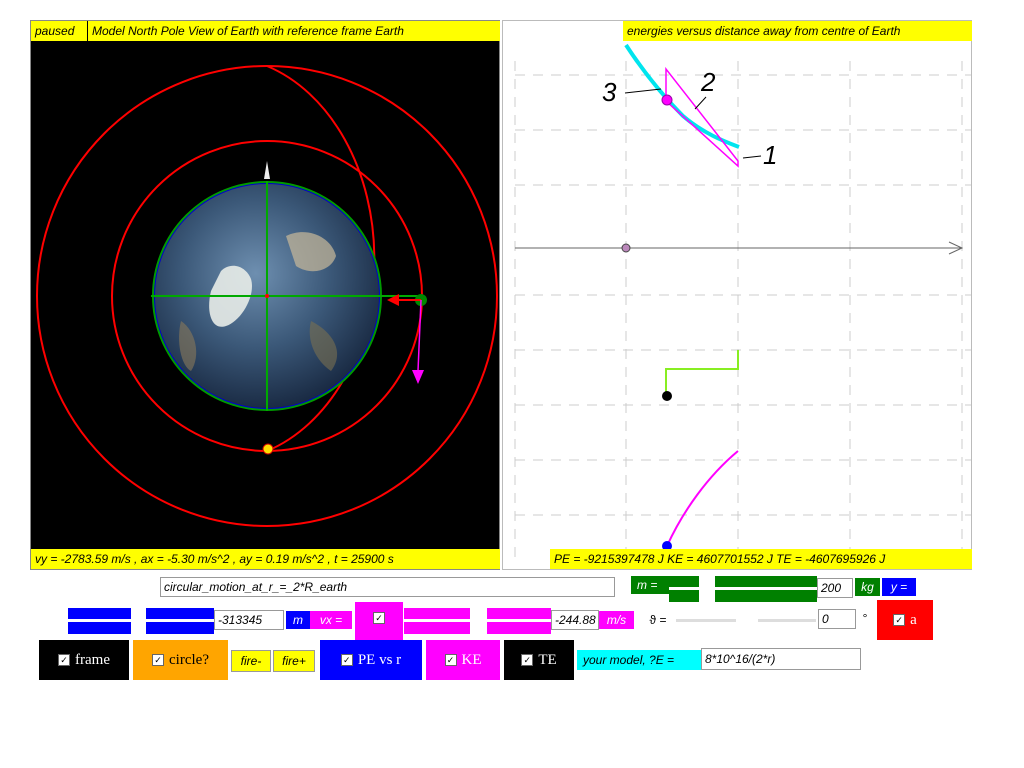  I want to click on vx-slider-left, so click(437, 621).